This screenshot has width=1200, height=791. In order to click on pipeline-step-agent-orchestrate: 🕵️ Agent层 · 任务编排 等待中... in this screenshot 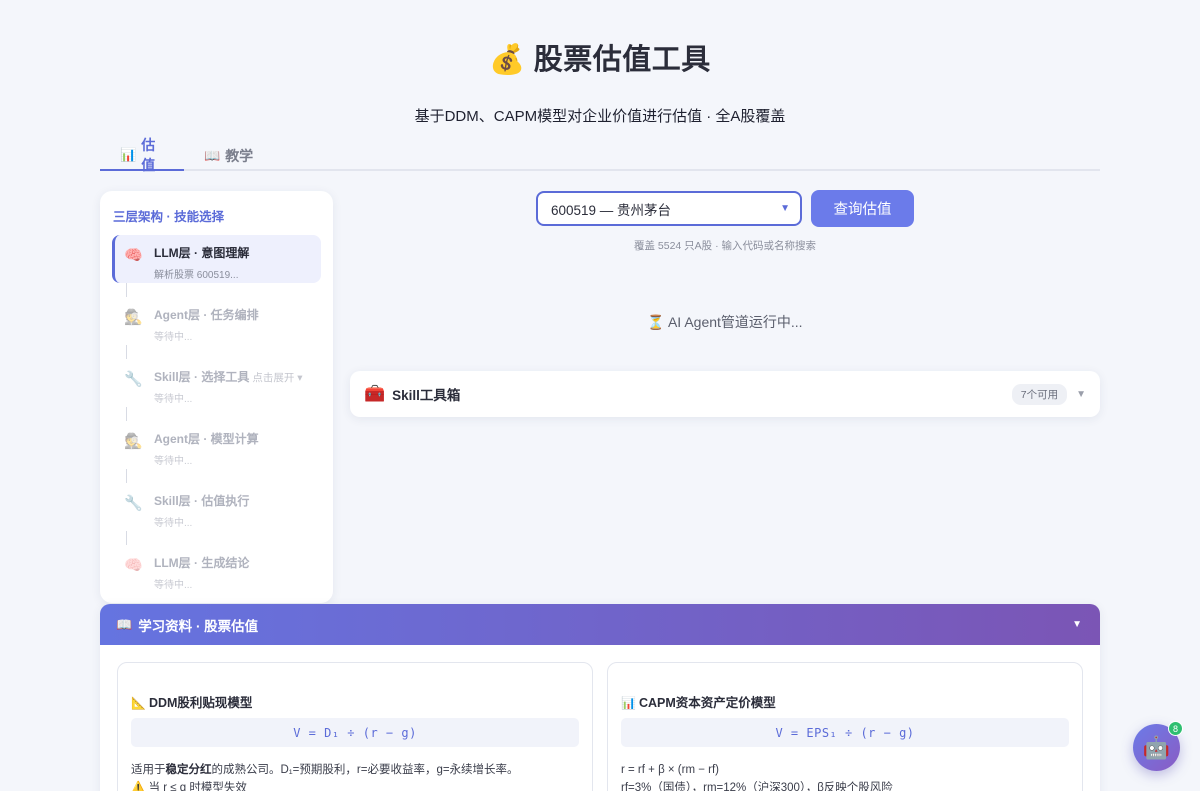, I will do `click(216, 321)`.